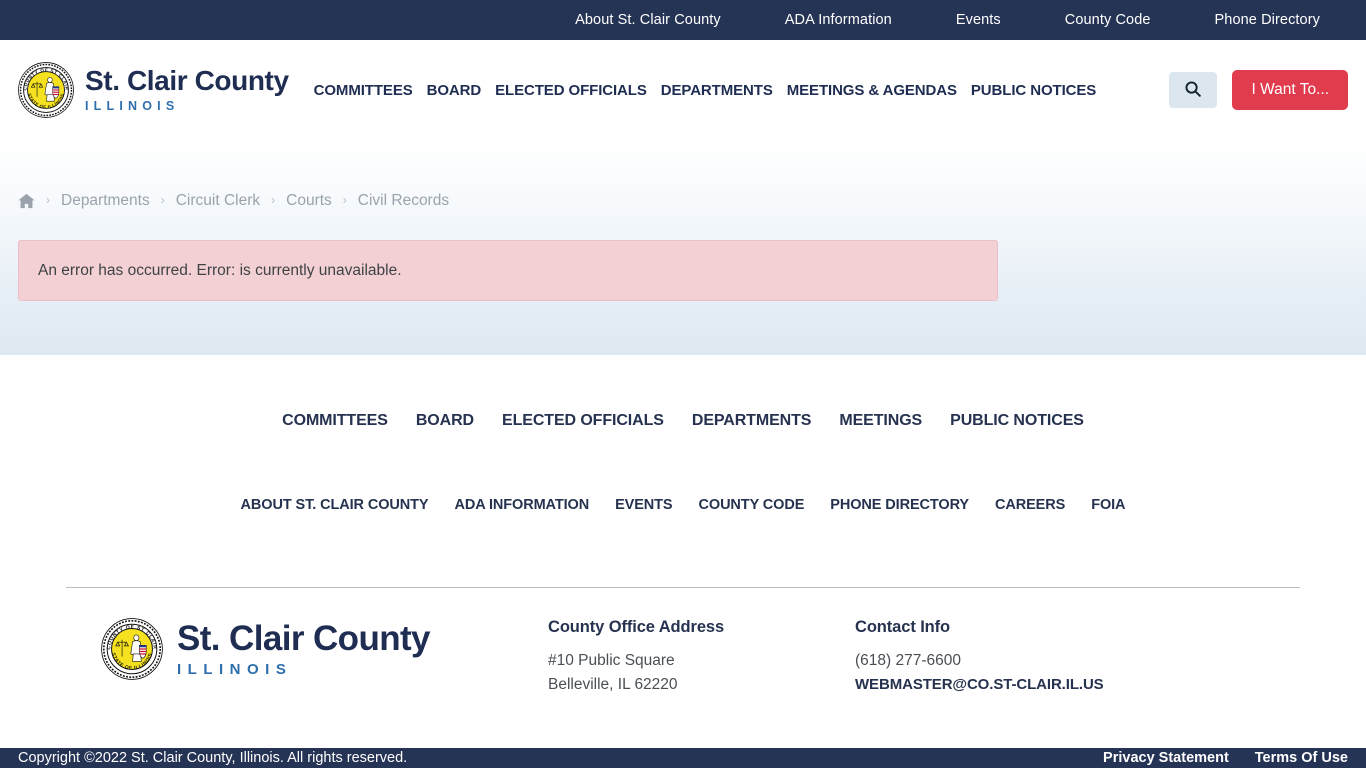 The height and width of the screenshot is (768, 1366). Describe the element at coordinates (1030, 505) in the screenshot. I see `footer-nav-careers: CAREERS` at that location.